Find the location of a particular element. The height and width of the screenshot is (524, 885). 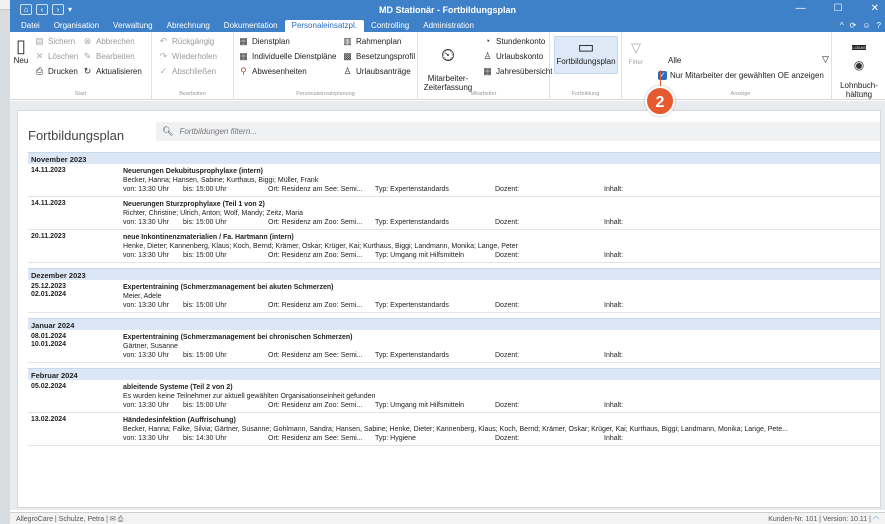

entry-start-date: 13.02.2024 is located at coordinates (49, 419).